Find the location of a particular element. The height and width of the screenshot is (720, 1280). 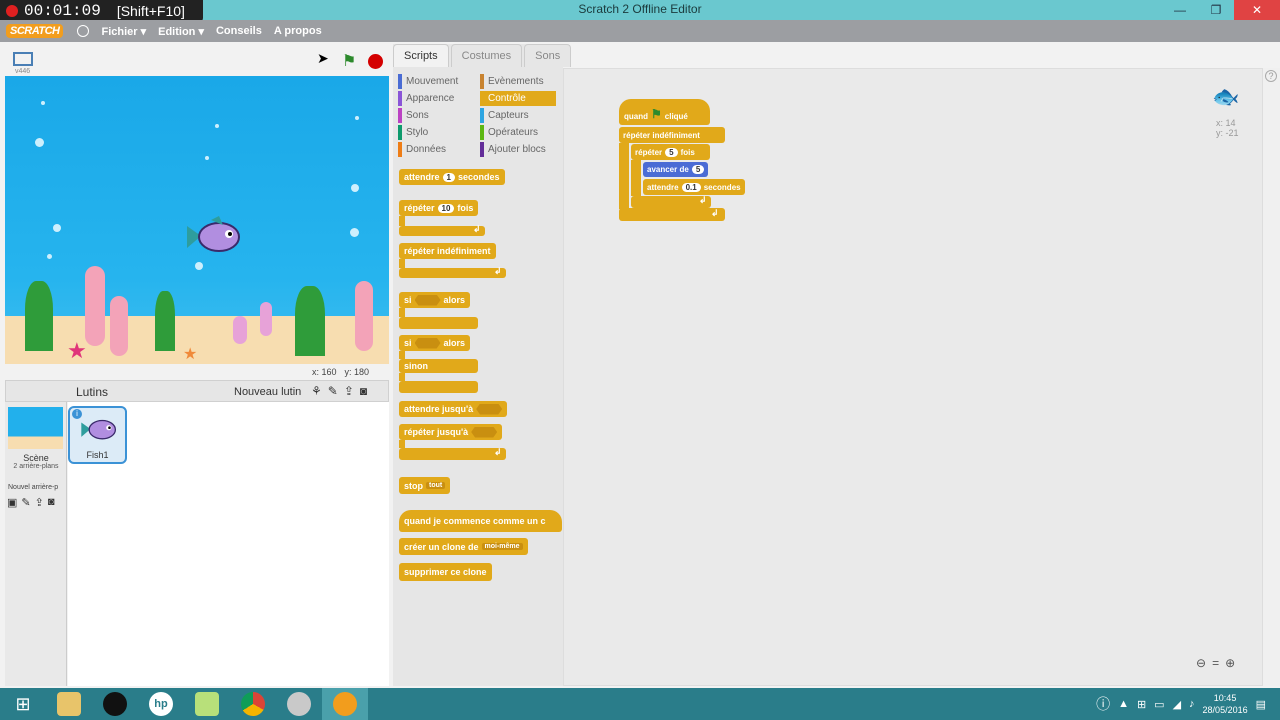

notifications-icon: ▤ is located at coordinates (1261, 704).